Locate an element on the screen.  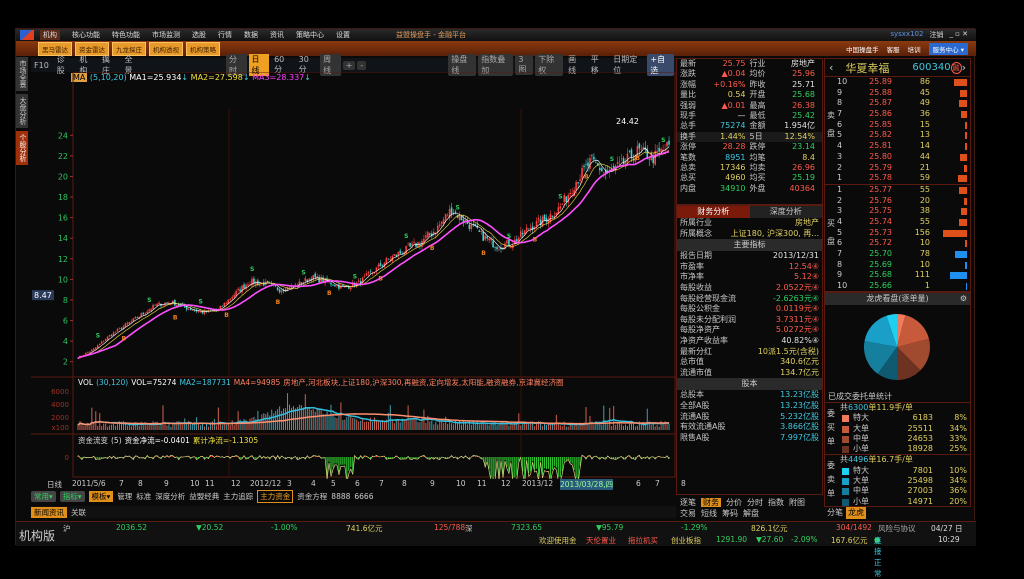
indicator-tab: 资金方程 is located at coordinates (312, 496).